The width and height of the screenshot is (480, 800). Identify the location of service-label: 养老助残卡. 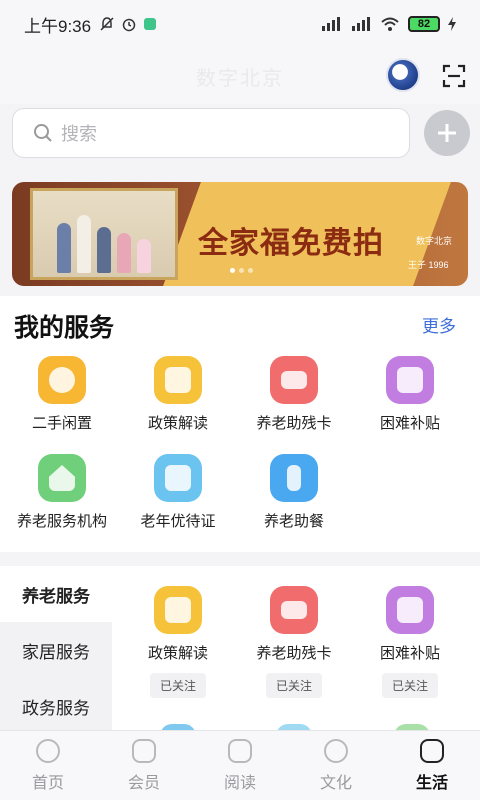
(294, 423).